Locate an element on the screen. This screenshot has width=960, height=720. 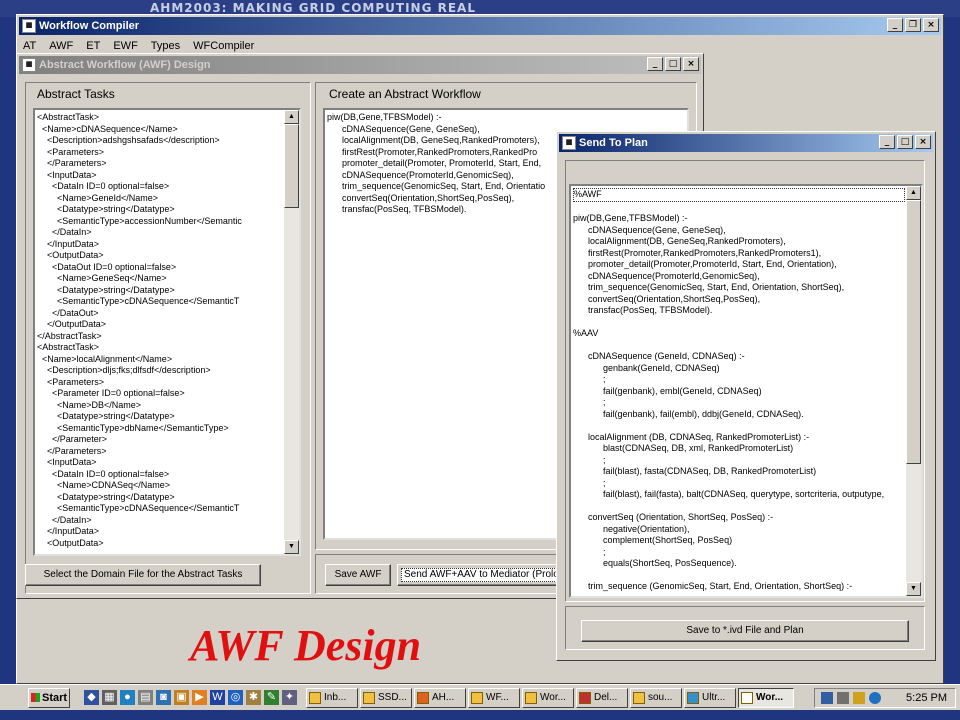
quicklaunch-icon-5: ◙ is located at coordinates (163, 697).